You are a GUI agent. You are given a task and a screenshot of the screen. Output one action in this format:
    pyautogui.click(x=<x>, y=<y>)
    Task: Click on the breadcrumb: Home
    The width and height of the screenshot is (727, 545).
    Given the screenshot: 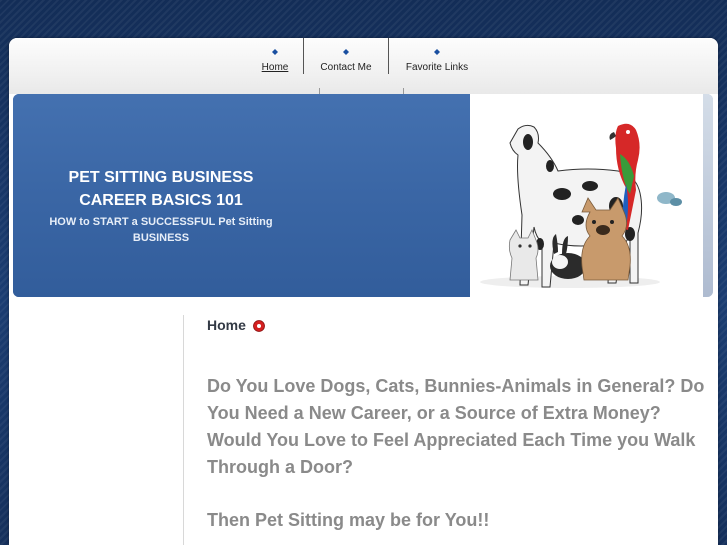 What is the action you would take?
    pyautogui.click(x=236, y=325)
    